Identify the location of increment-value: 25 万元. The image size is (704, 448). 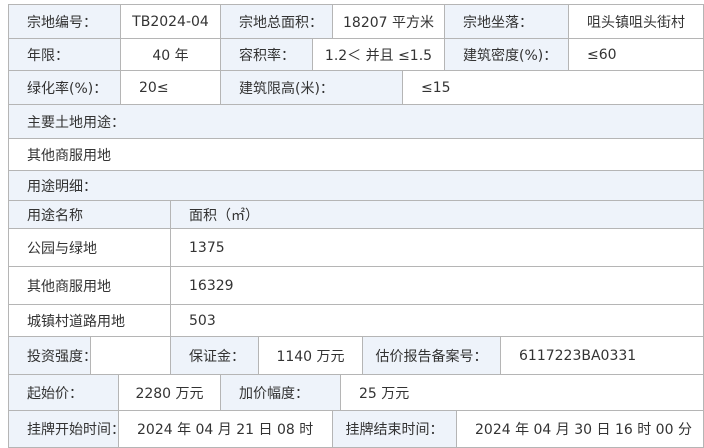
(522, 392).